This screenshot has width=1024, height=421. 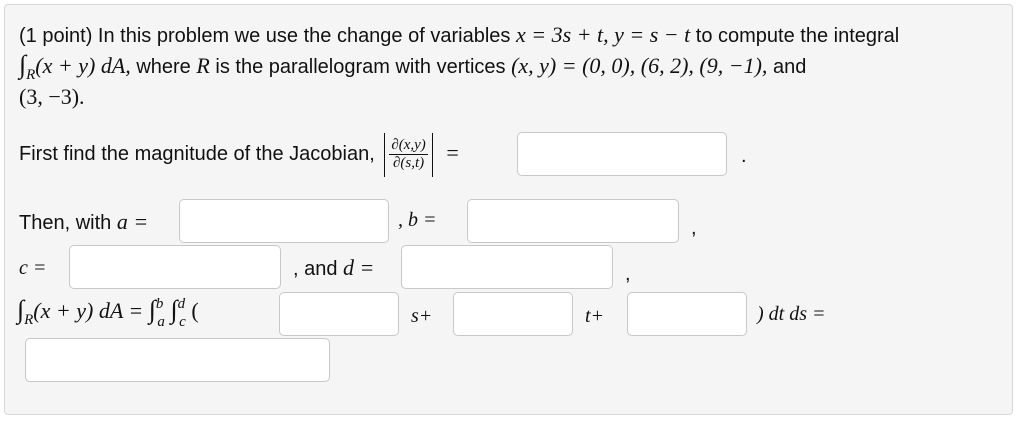 I want to click on open-paren: (, so click(x=195, y=310).